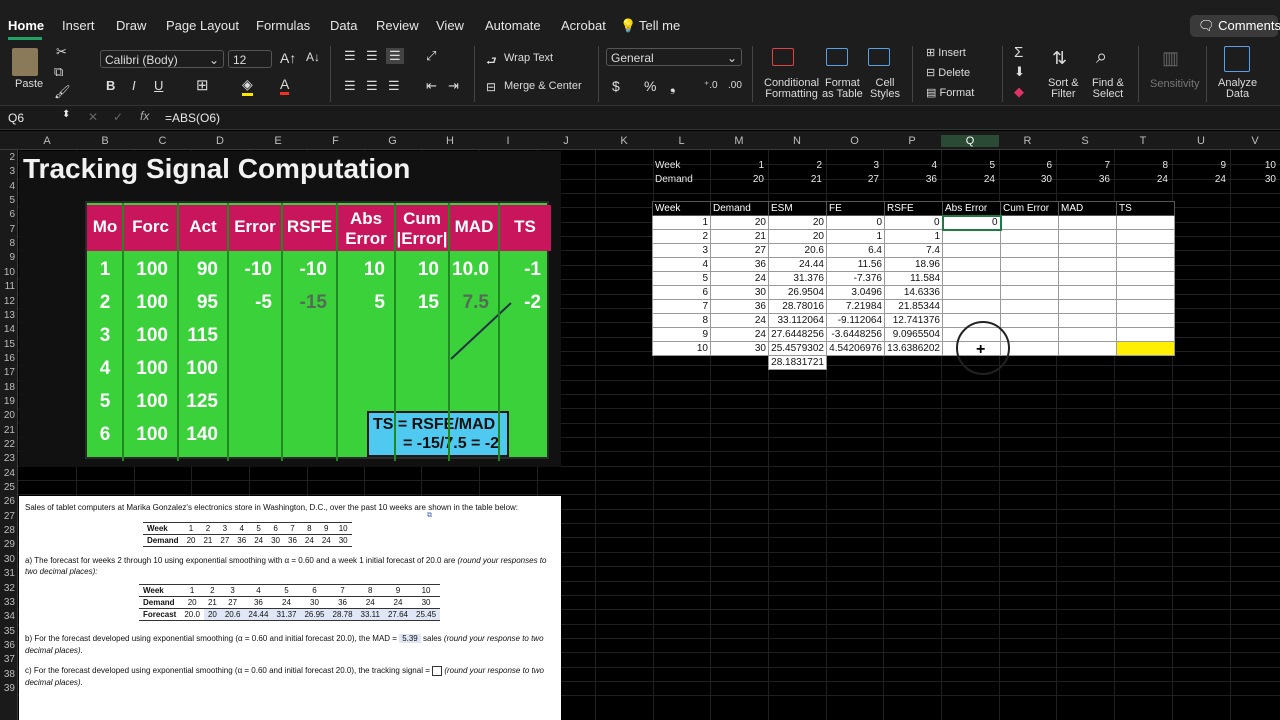 The width and height of the screenshot is (1280, 720). What do you see at coordinates (624, 141) in the screenshot?
I see `column-header-k: K` at bounding box center [624, 141].